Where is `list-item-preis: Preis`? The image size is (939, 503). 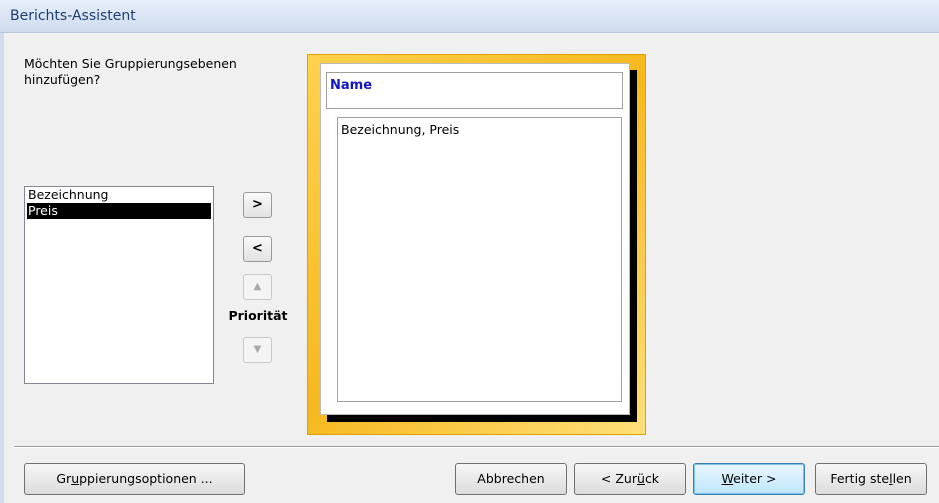
list-item-preis: Preis is located at coordinates (119, 211).